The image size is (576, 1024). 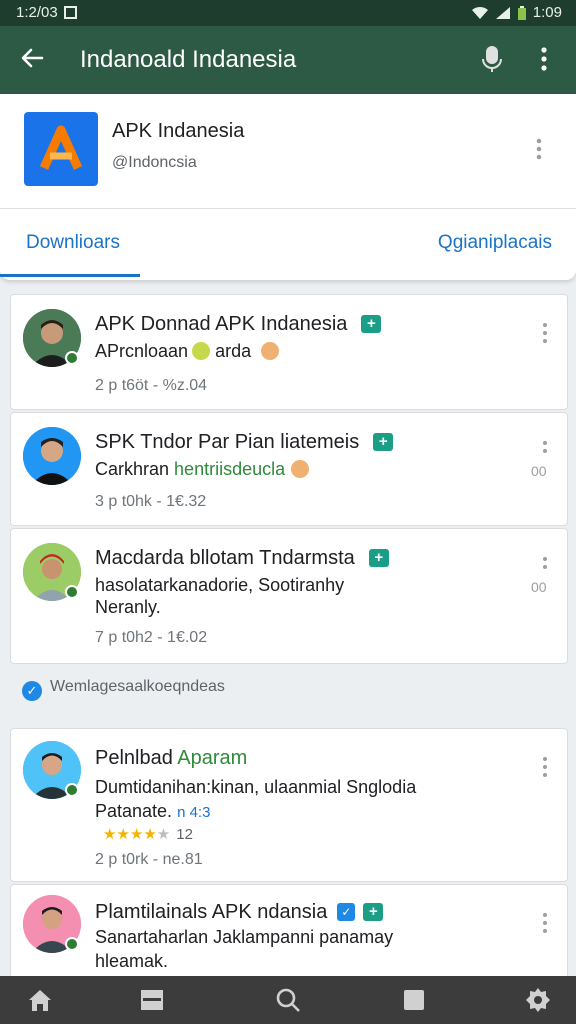 What do you see at coordinates (40, 1000) in the screenshot?
I see `home-icon` at bounding box center [40, 1000].